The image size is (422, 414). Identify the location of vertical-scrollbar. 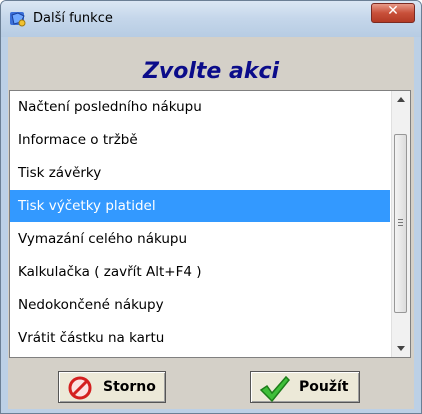
(400, 224).